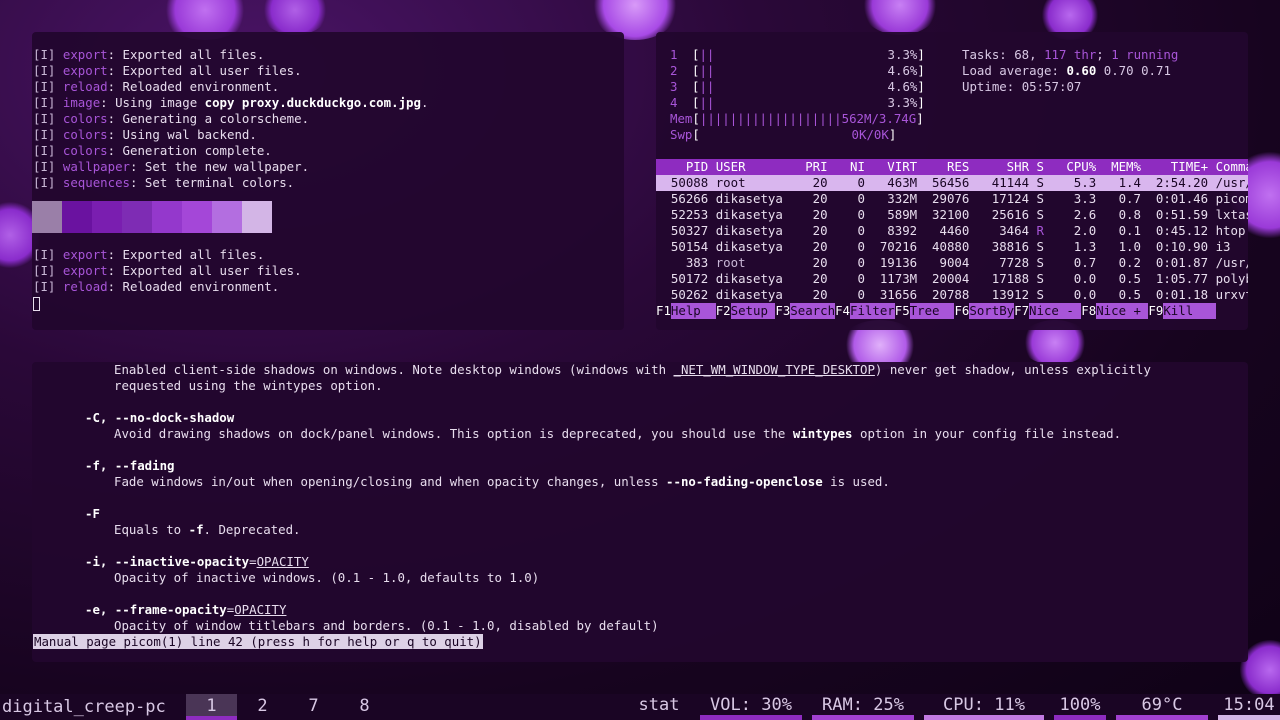 This screenshot has height=720, width=1280. What do you see at coordinates (85, 118) in the screenshot?
I see `log-module: colors` at bounding box center [85, 118].